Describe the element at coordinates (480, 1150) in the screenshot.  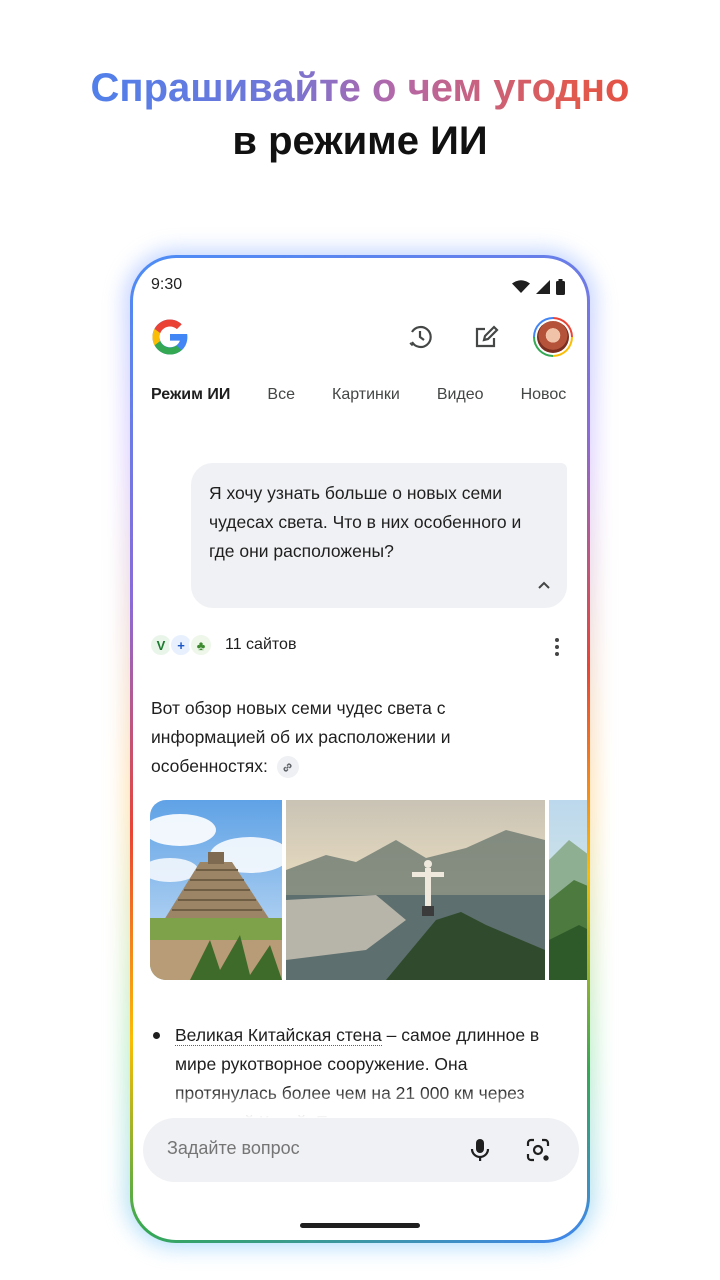
I see `mic-icon` at that location.